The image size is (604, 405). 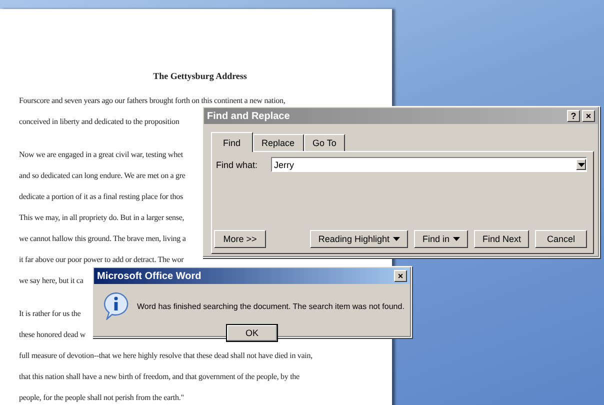 I want to click on text-line: conceived in liberty and dedicated to the proposition, so click(x=99, y=122).